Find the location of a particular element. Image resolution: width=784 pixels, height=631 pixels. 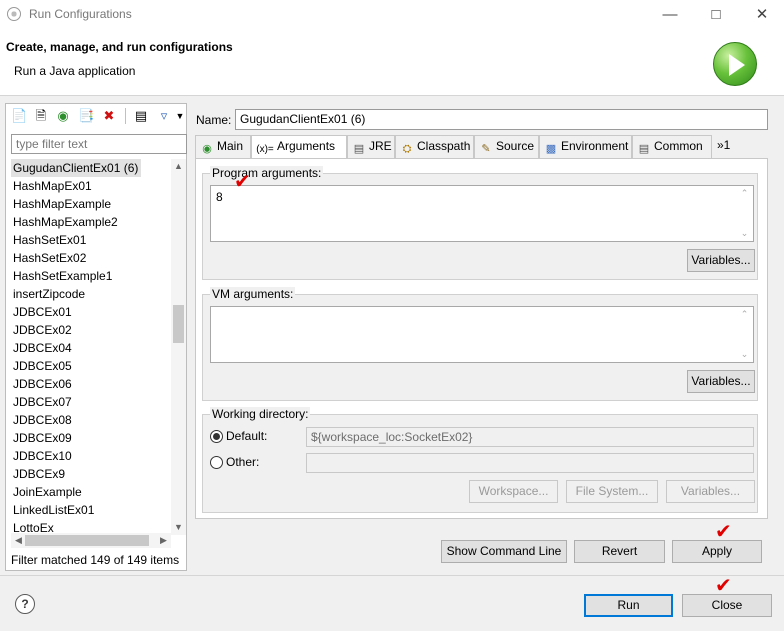

source-tab-icon: ✎ is located at coordinates (486, 149).